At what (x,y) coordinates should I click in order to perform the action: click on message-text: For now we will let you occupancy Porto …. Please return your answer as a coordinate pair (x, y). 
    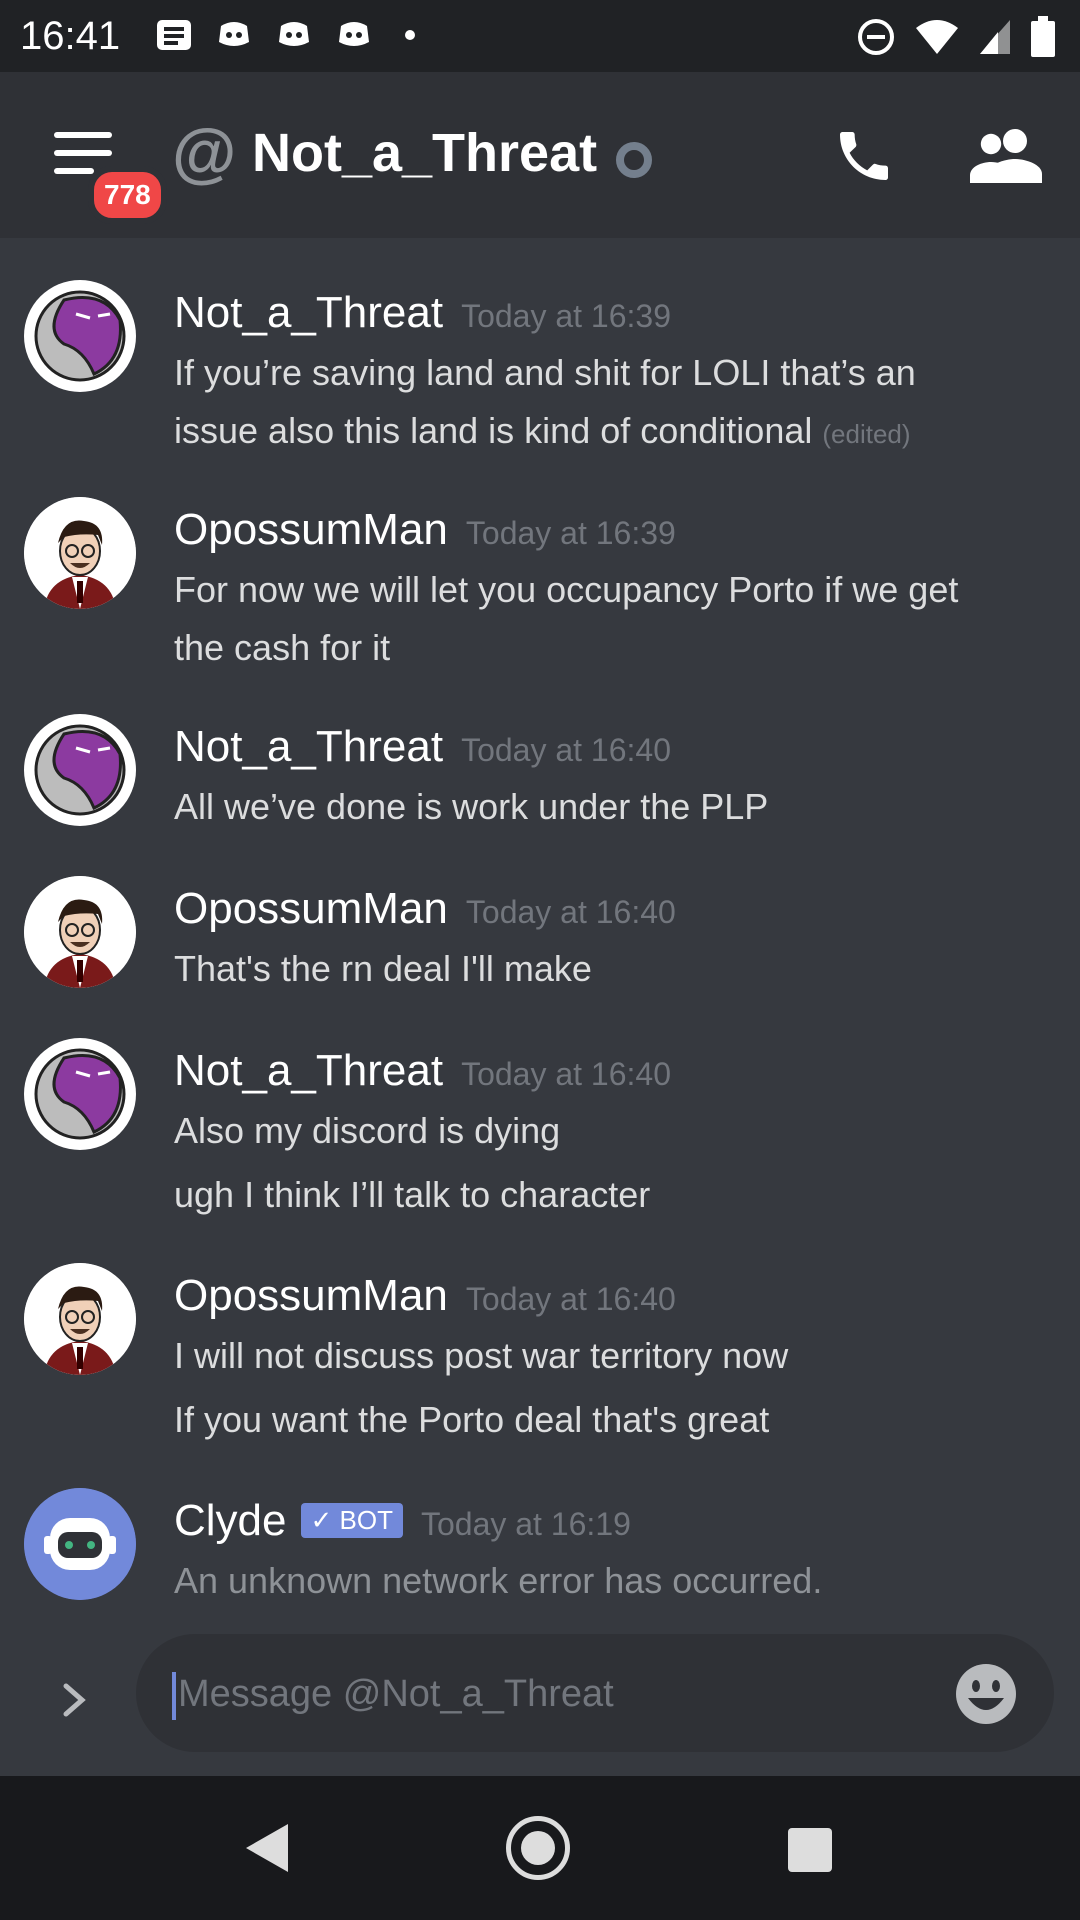
    Looking at the image, I should click on (566, 589).